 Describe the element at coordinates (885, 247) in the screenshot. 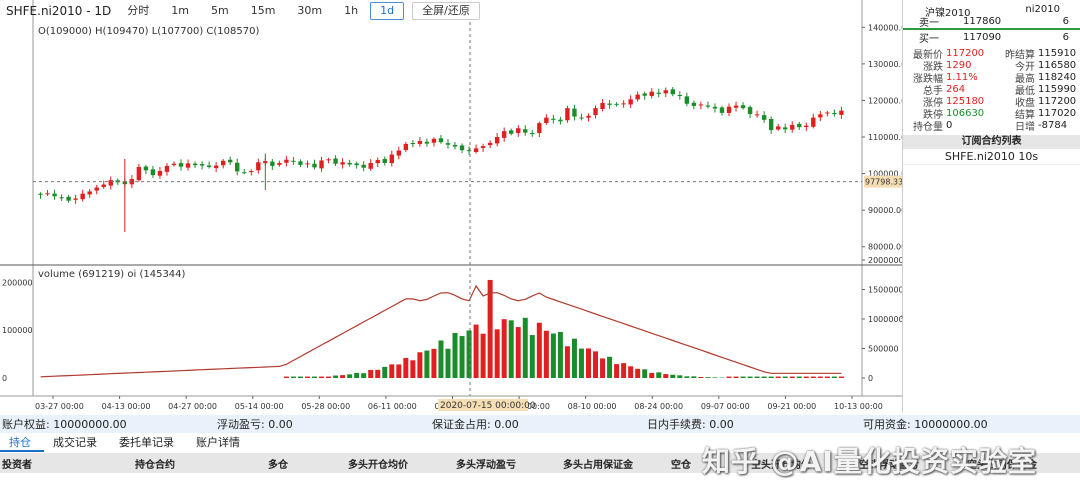

I see `price-tick-label: 80000.00` at that location.